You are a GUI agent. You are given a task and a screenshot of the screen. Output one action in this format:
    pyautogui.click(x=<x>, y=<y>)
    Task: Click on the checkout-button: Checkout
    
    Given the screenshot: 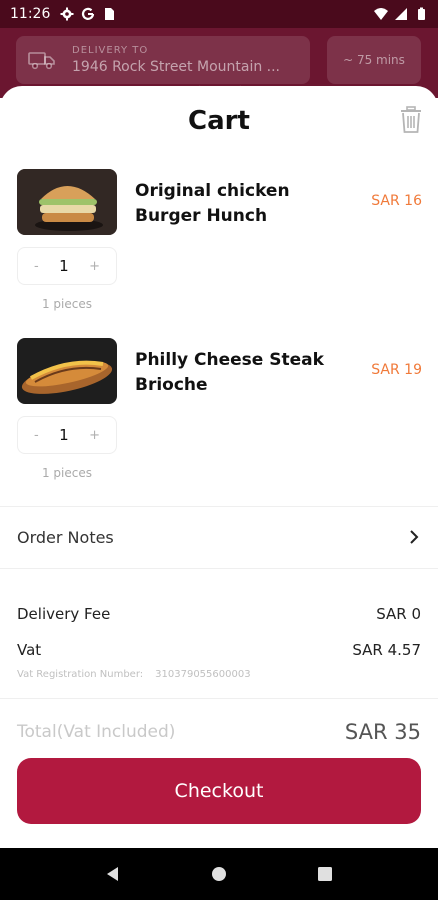 What is the action you would take?
    pyautogui.click(x=219, y=791)
    